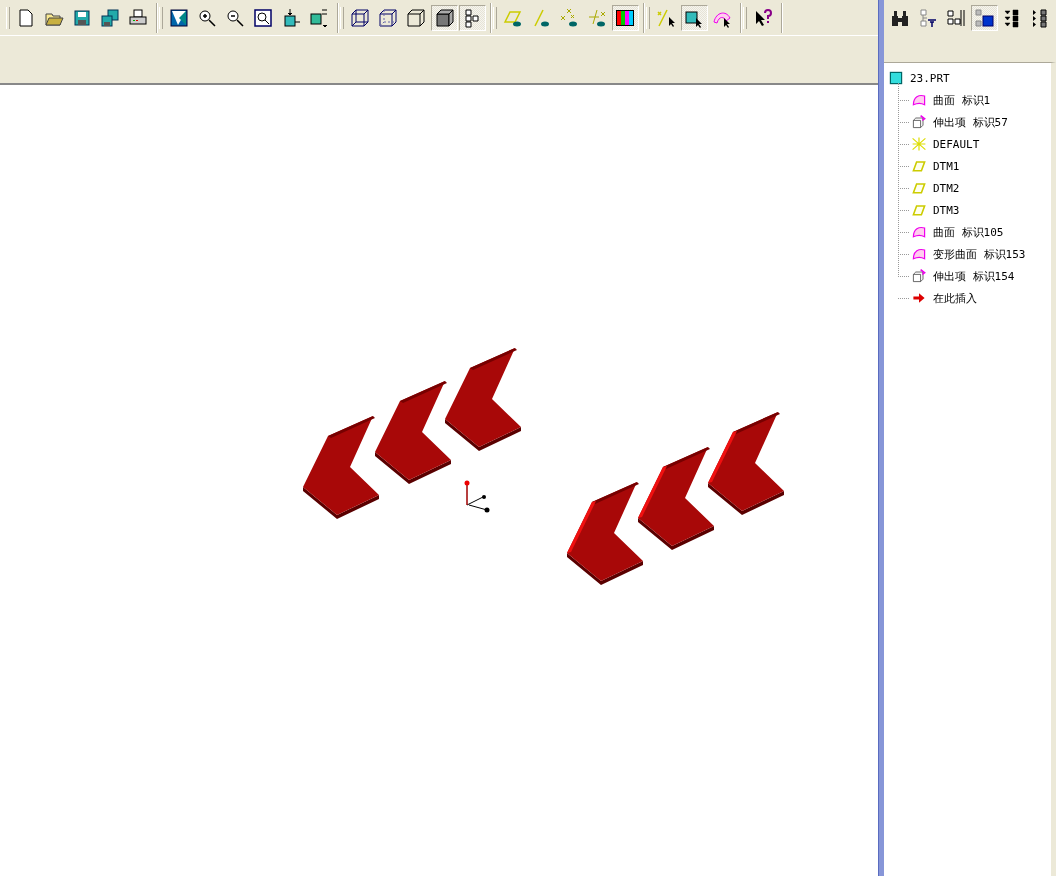 This screenshot has width=1056, height=876. What do you see at coordinates (970, 122) in the screenshot?
I see `tree-item: 伸出项 标识57` at bounding box center [970, 122].